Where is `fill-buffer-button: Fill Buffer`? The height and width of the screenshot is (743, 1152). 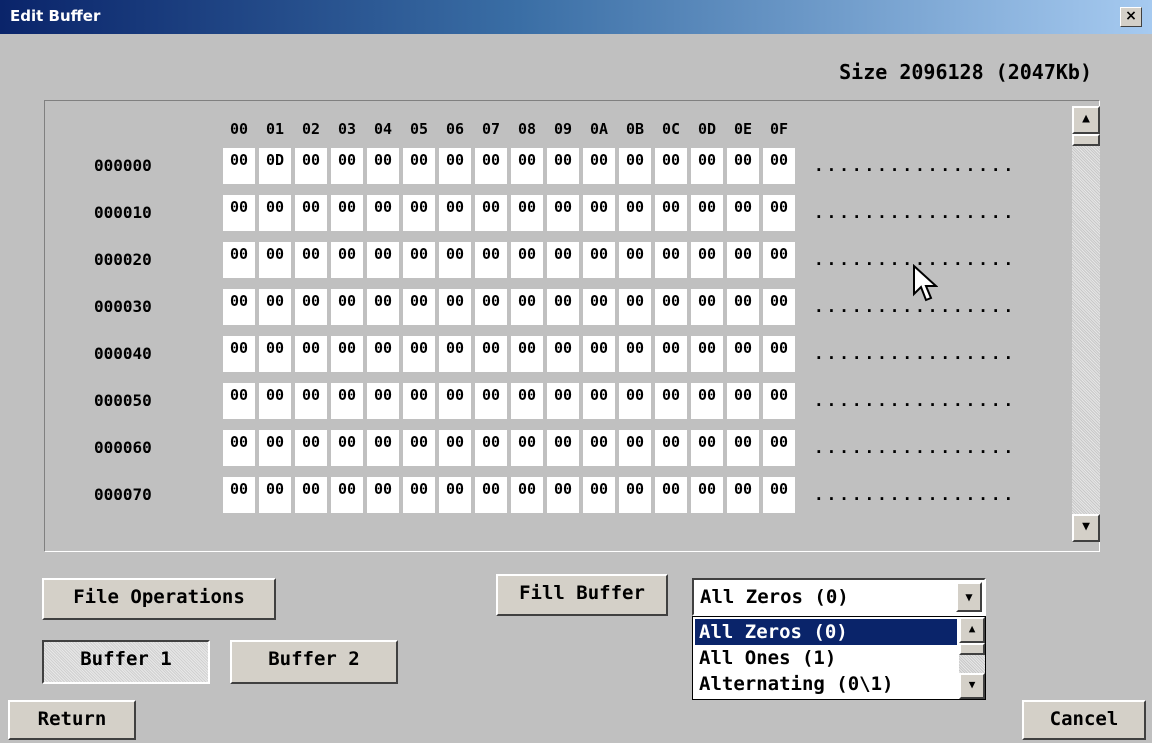 fill-buffer-button: Fill Buffer is located at coordinates (582, 595).